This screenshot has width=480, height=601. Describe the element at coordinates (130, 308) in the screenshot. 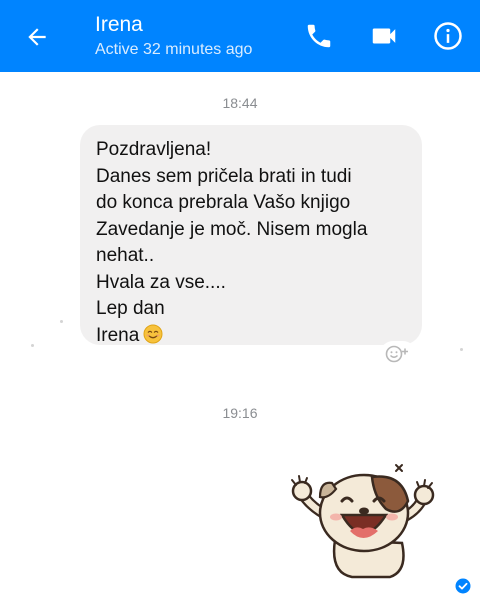

I see `message-line: Lep dan` at that location.